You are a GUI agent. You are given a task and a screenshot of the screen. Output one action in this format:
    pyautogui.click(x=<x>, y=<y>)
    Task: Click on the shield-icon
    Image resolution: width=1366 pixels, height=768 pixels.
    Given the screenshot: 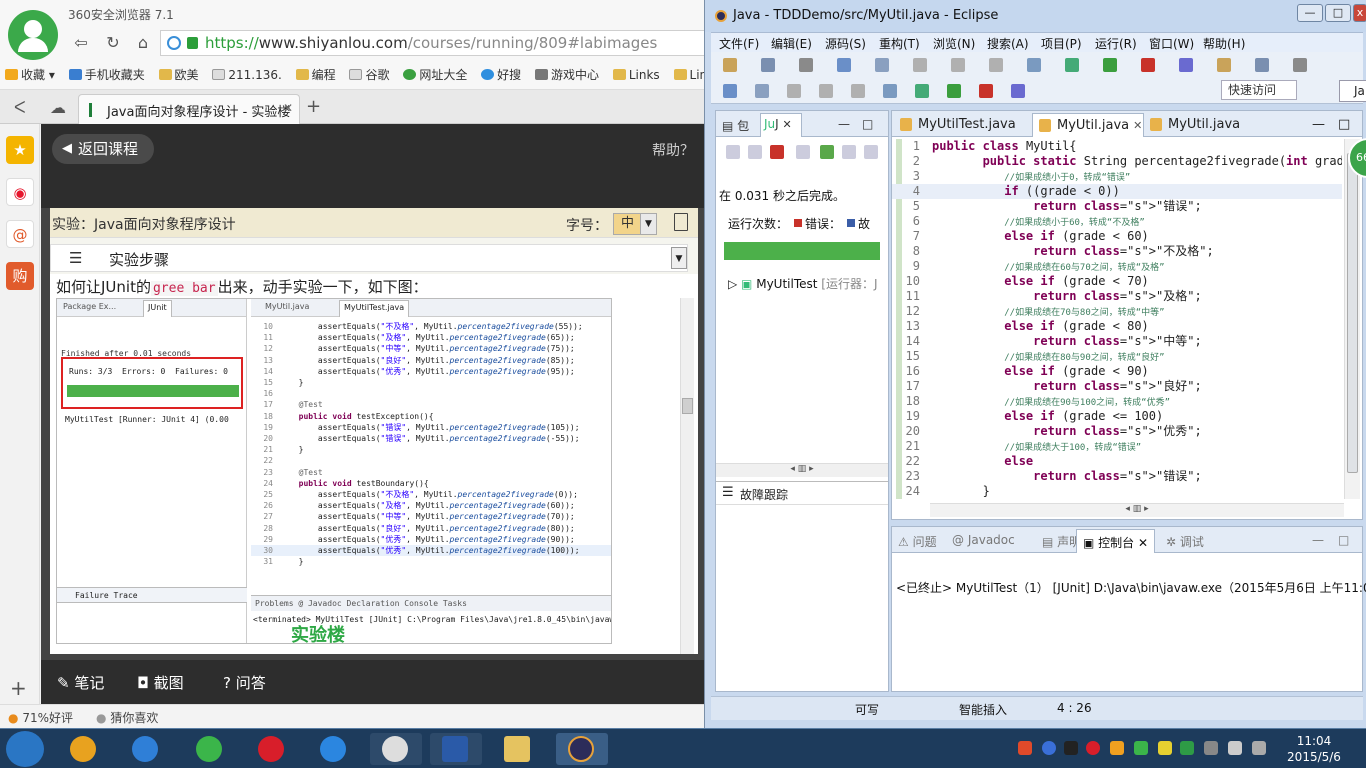 What is the action you would take?
    pyautogui.click(x=1187, y=748)
    